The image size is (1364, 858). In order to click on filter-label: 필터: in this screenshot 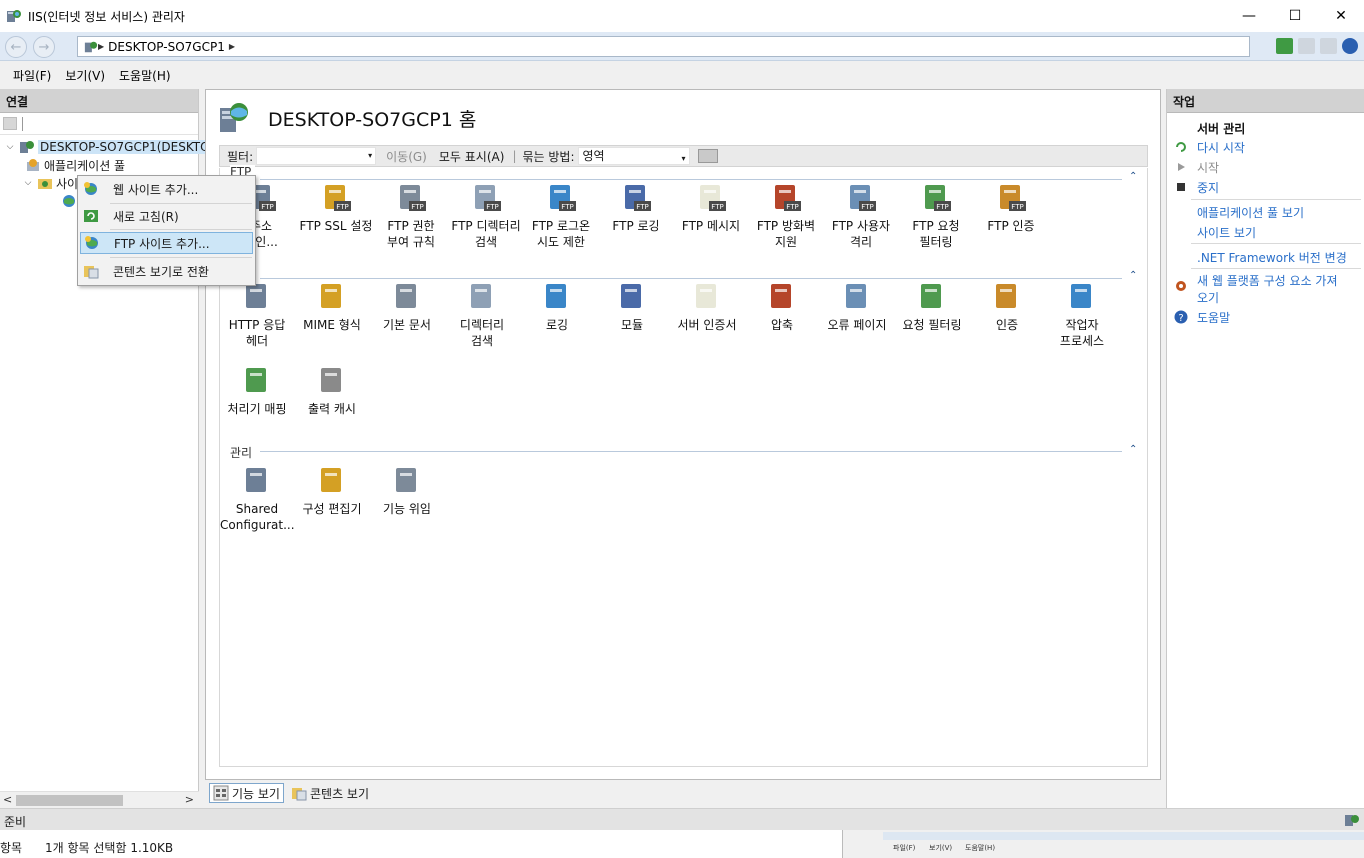, I will do `click(240, 156)`.